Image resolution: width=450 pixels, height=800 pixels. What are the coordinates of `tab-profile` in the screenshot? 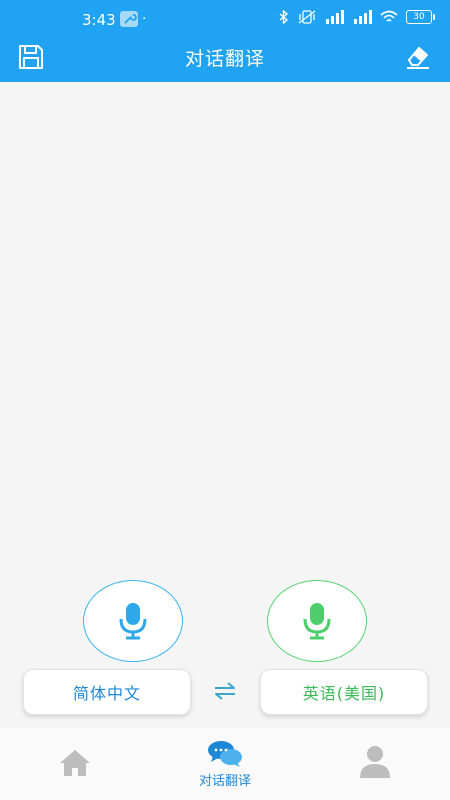 It's located at (375, 764).